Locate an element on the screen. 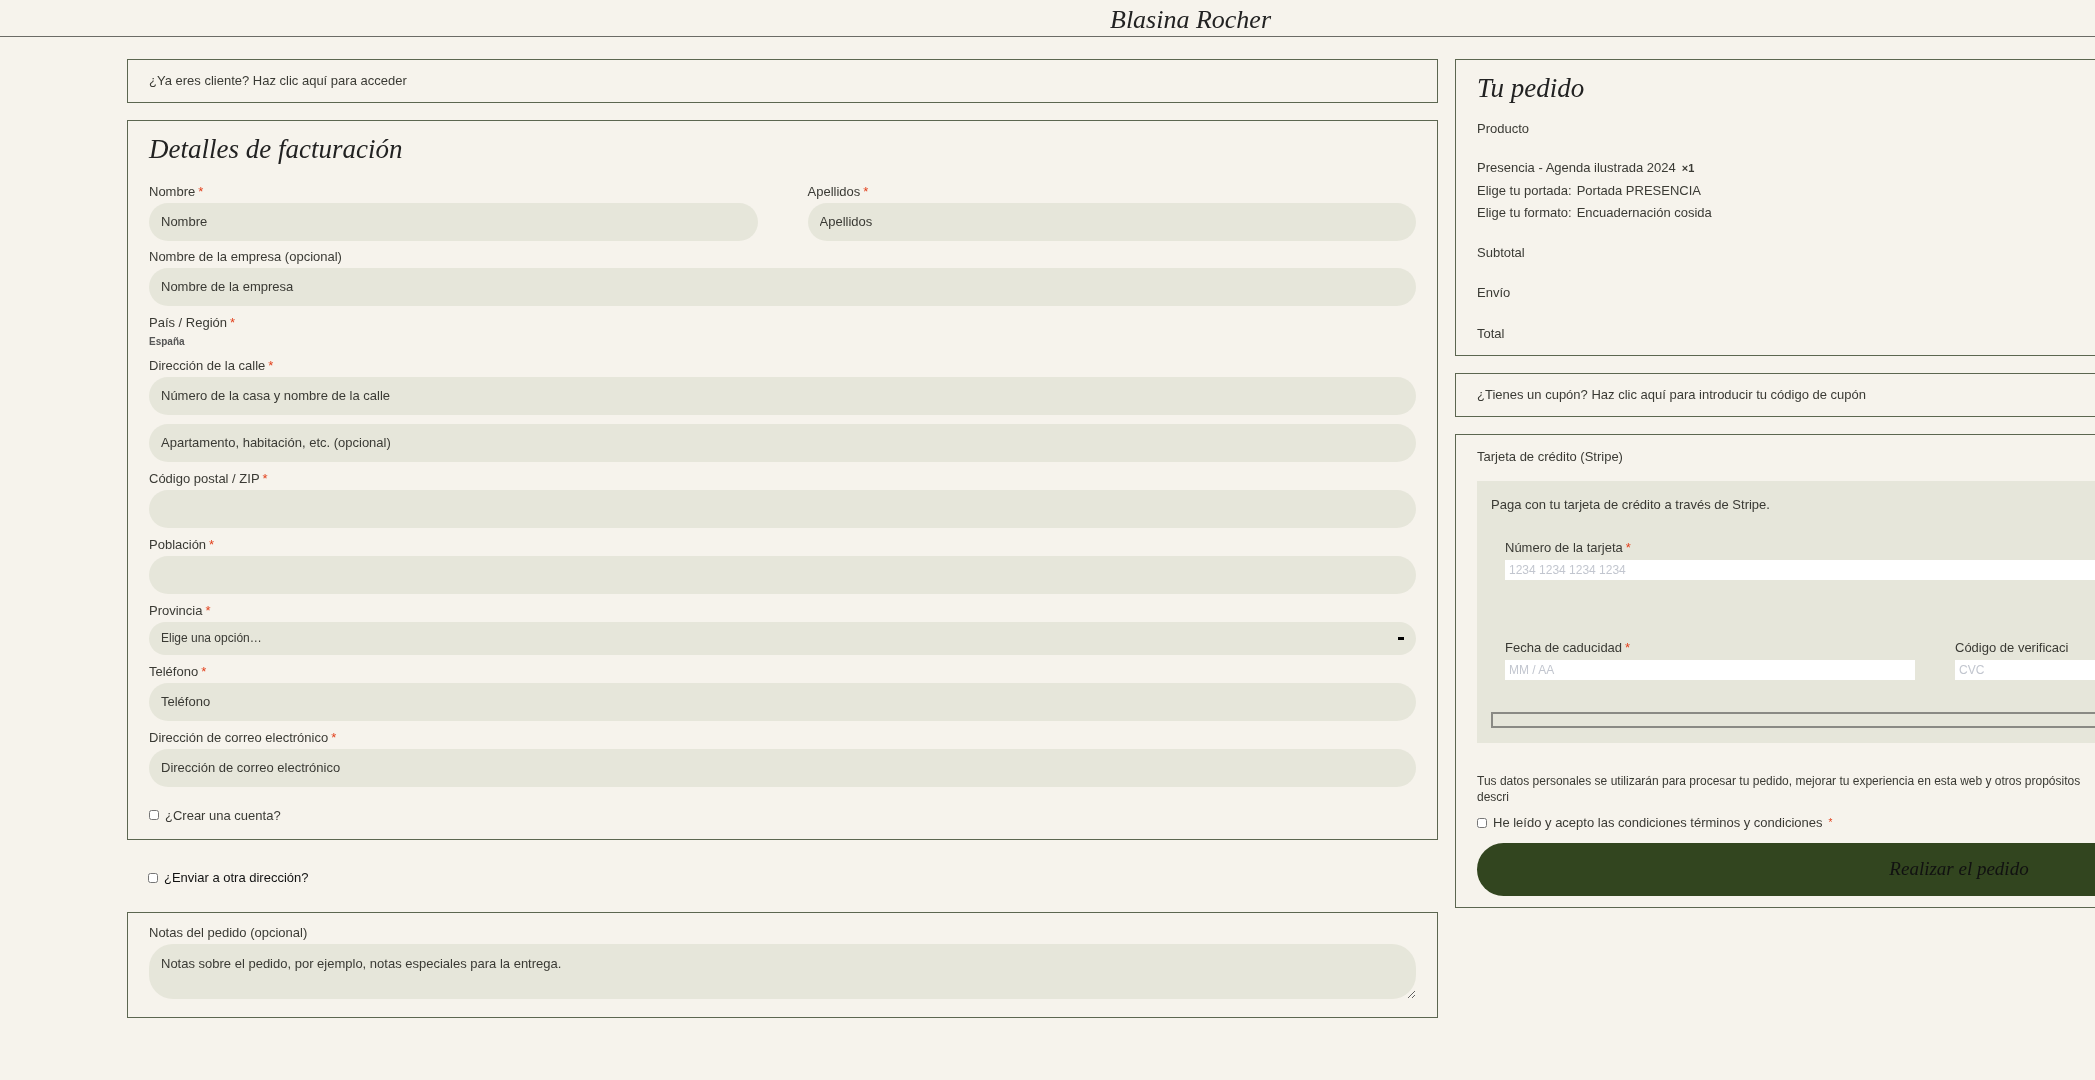  meta-value: Portada PRESENCIA is located at coordinates (1638, 190).